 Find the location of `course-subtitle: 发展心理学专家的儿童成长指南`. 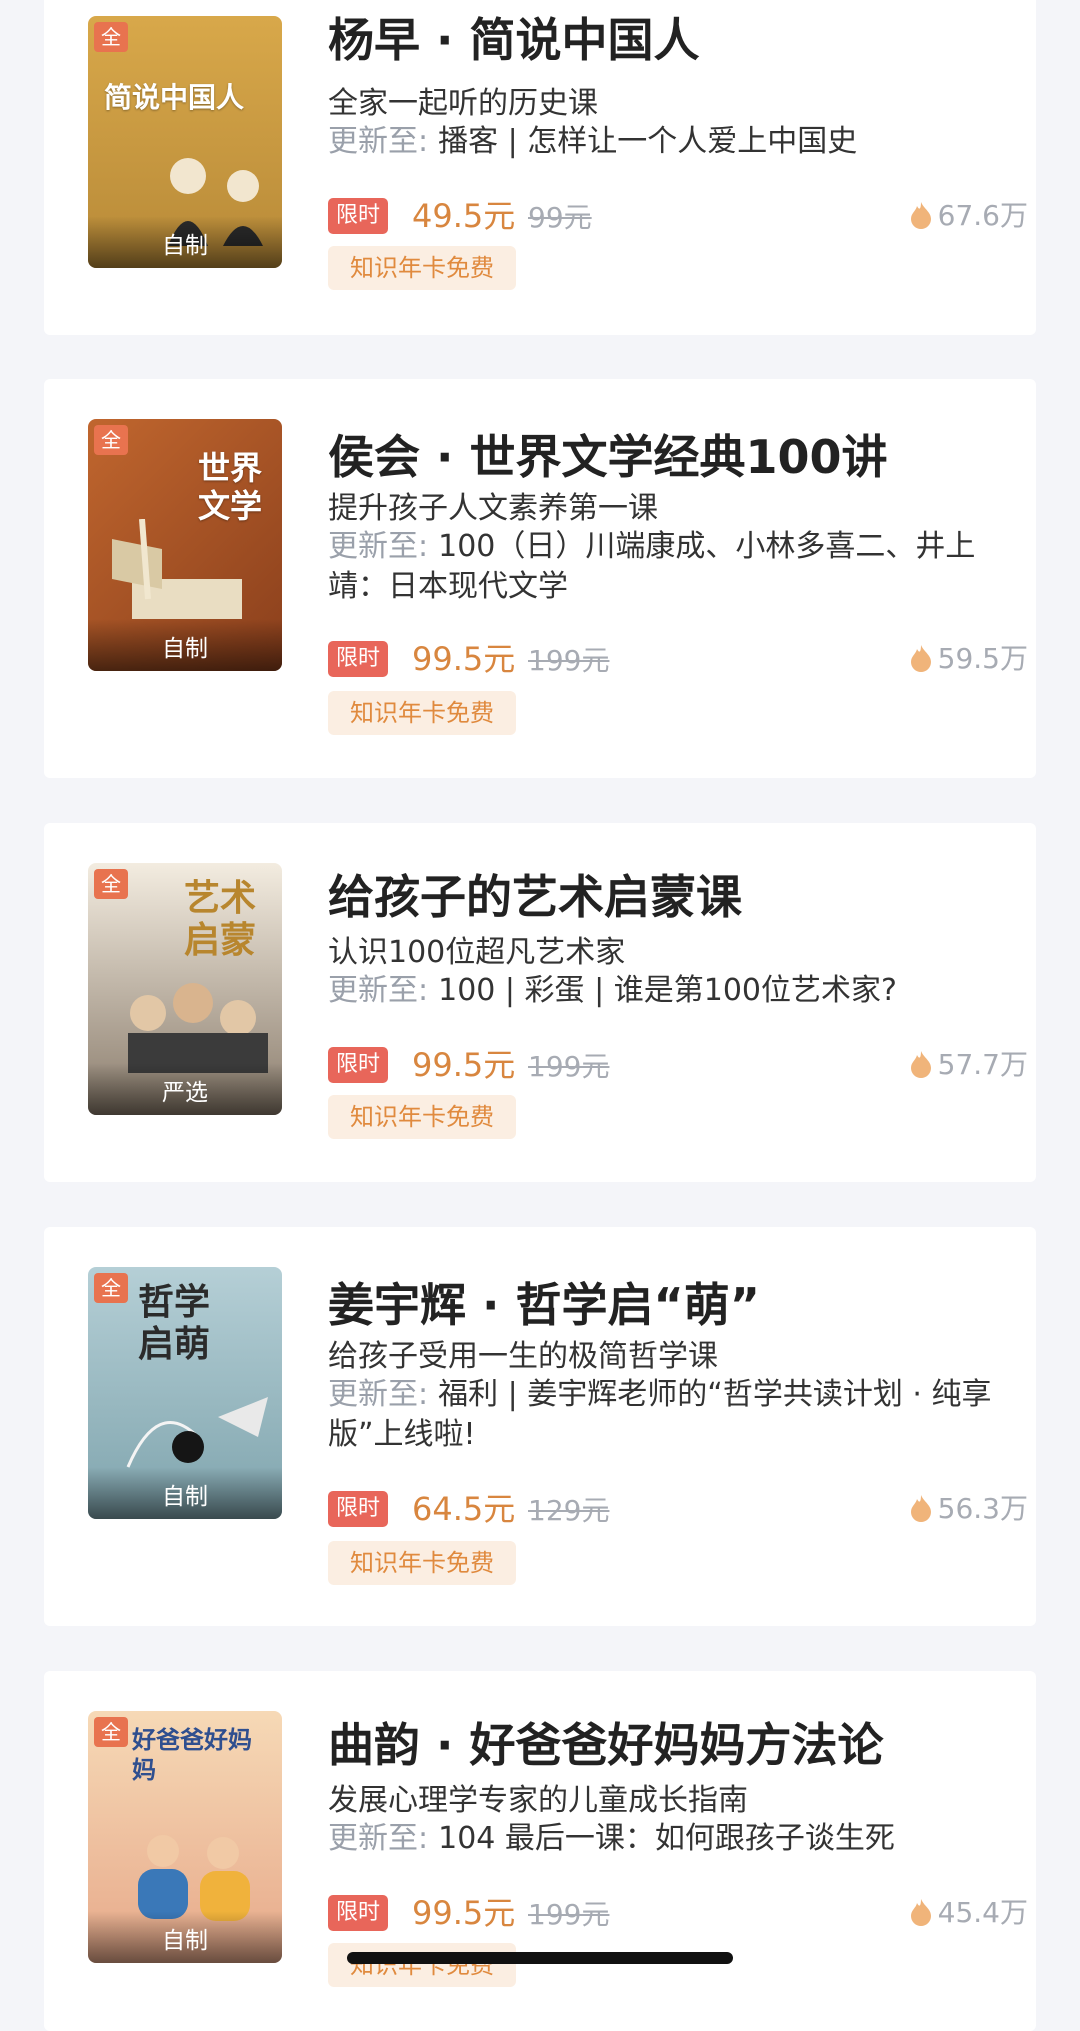

course-subtitle: 发展心理学专家的儿童成长指南 is located at coordinates (538, 1800).